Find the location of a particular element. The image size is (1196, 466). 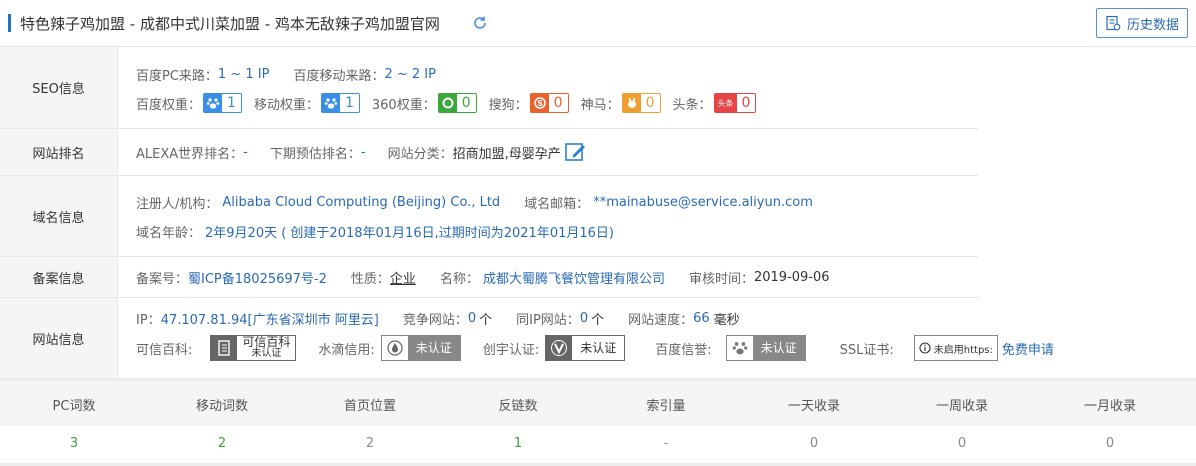

history-doc-icon is located at coordinates (1113, 23).